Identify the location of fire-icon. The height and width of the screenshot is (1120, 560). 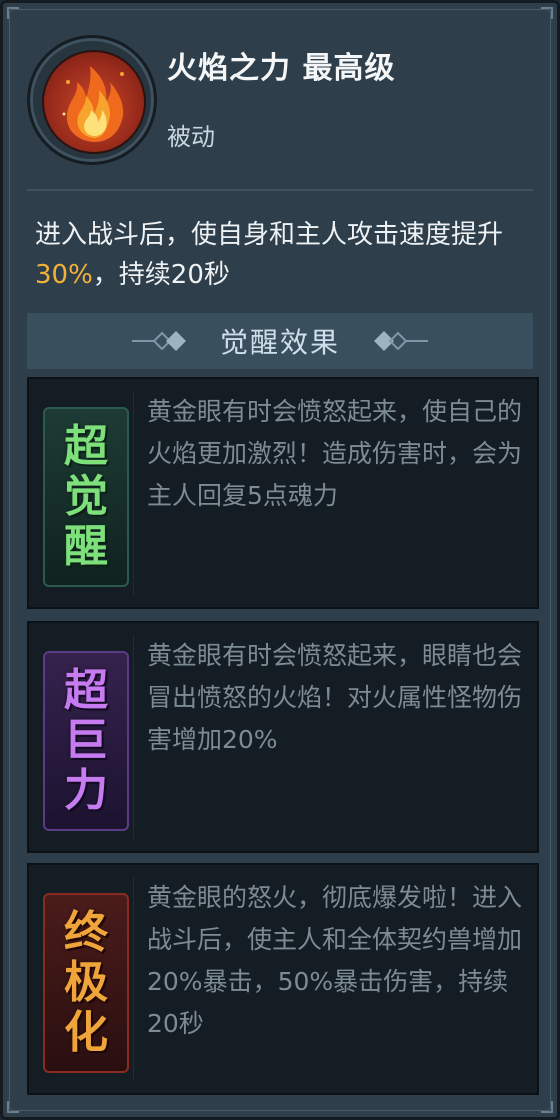
(94, 102).